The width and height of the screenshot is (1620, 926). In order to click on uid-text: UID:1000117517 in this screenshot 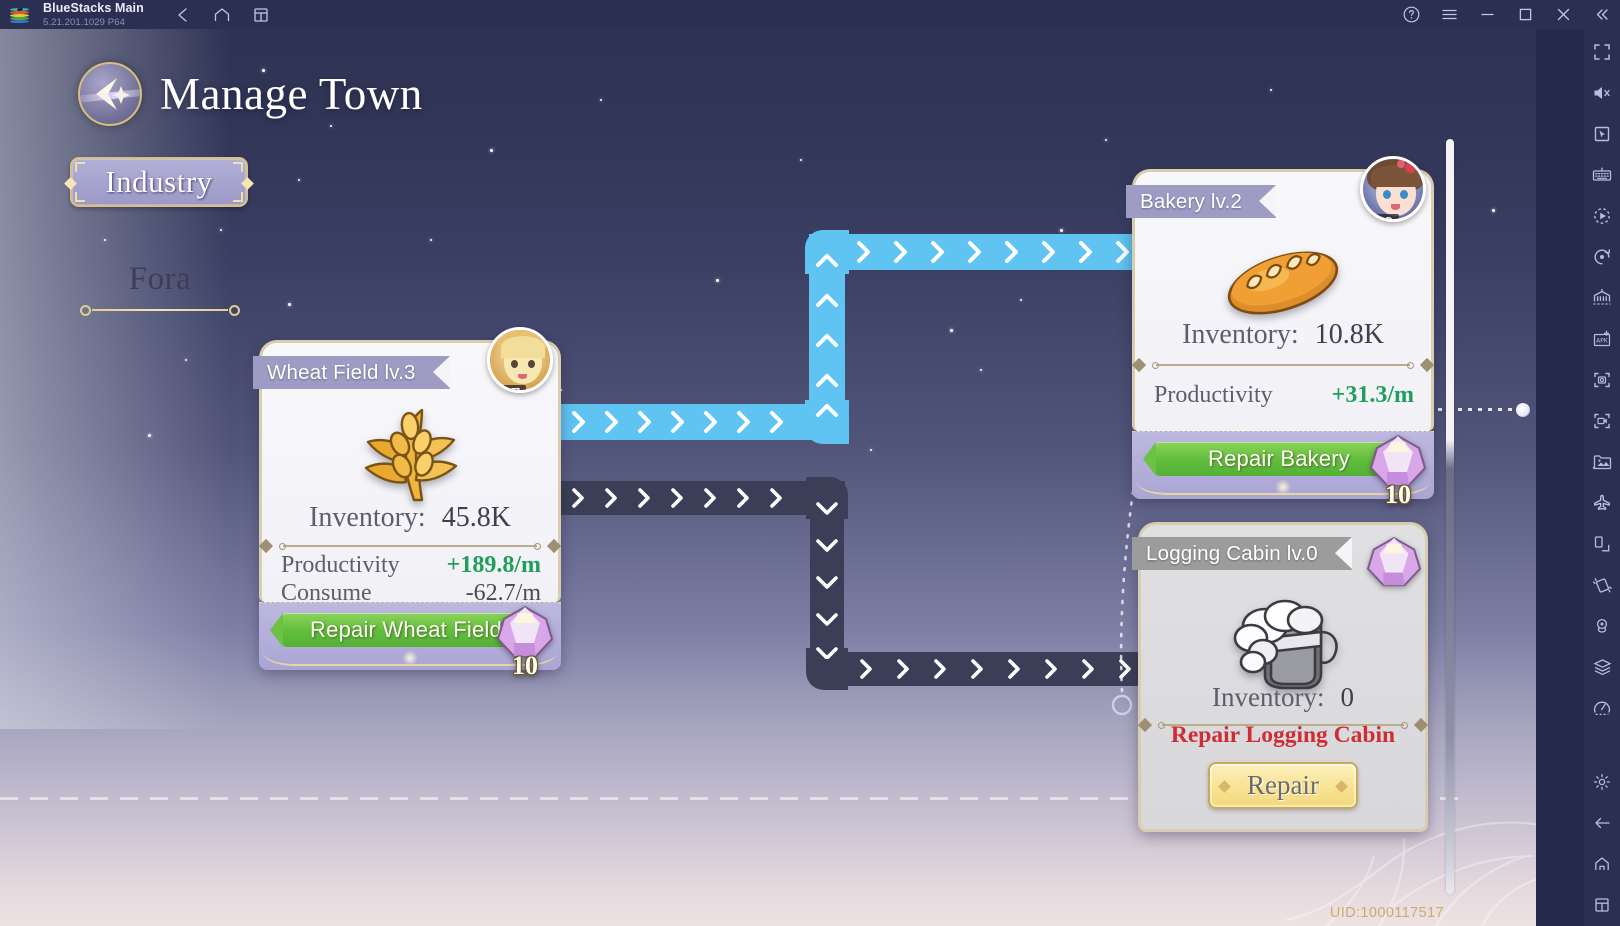, I will do `click(1386, 913)`.